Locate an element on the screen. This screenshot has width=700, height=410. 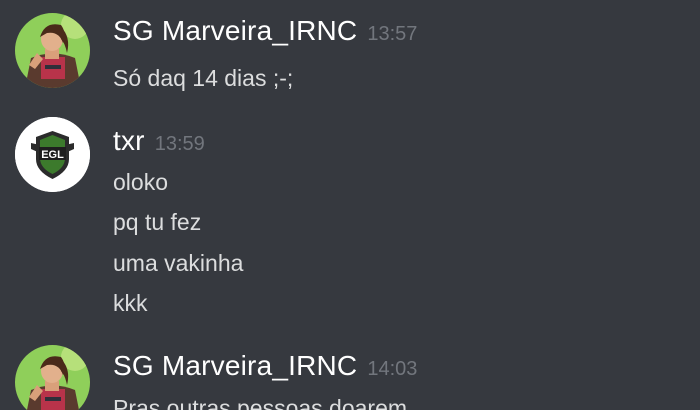
message-text: oloko is located at coordinates (140, 182).